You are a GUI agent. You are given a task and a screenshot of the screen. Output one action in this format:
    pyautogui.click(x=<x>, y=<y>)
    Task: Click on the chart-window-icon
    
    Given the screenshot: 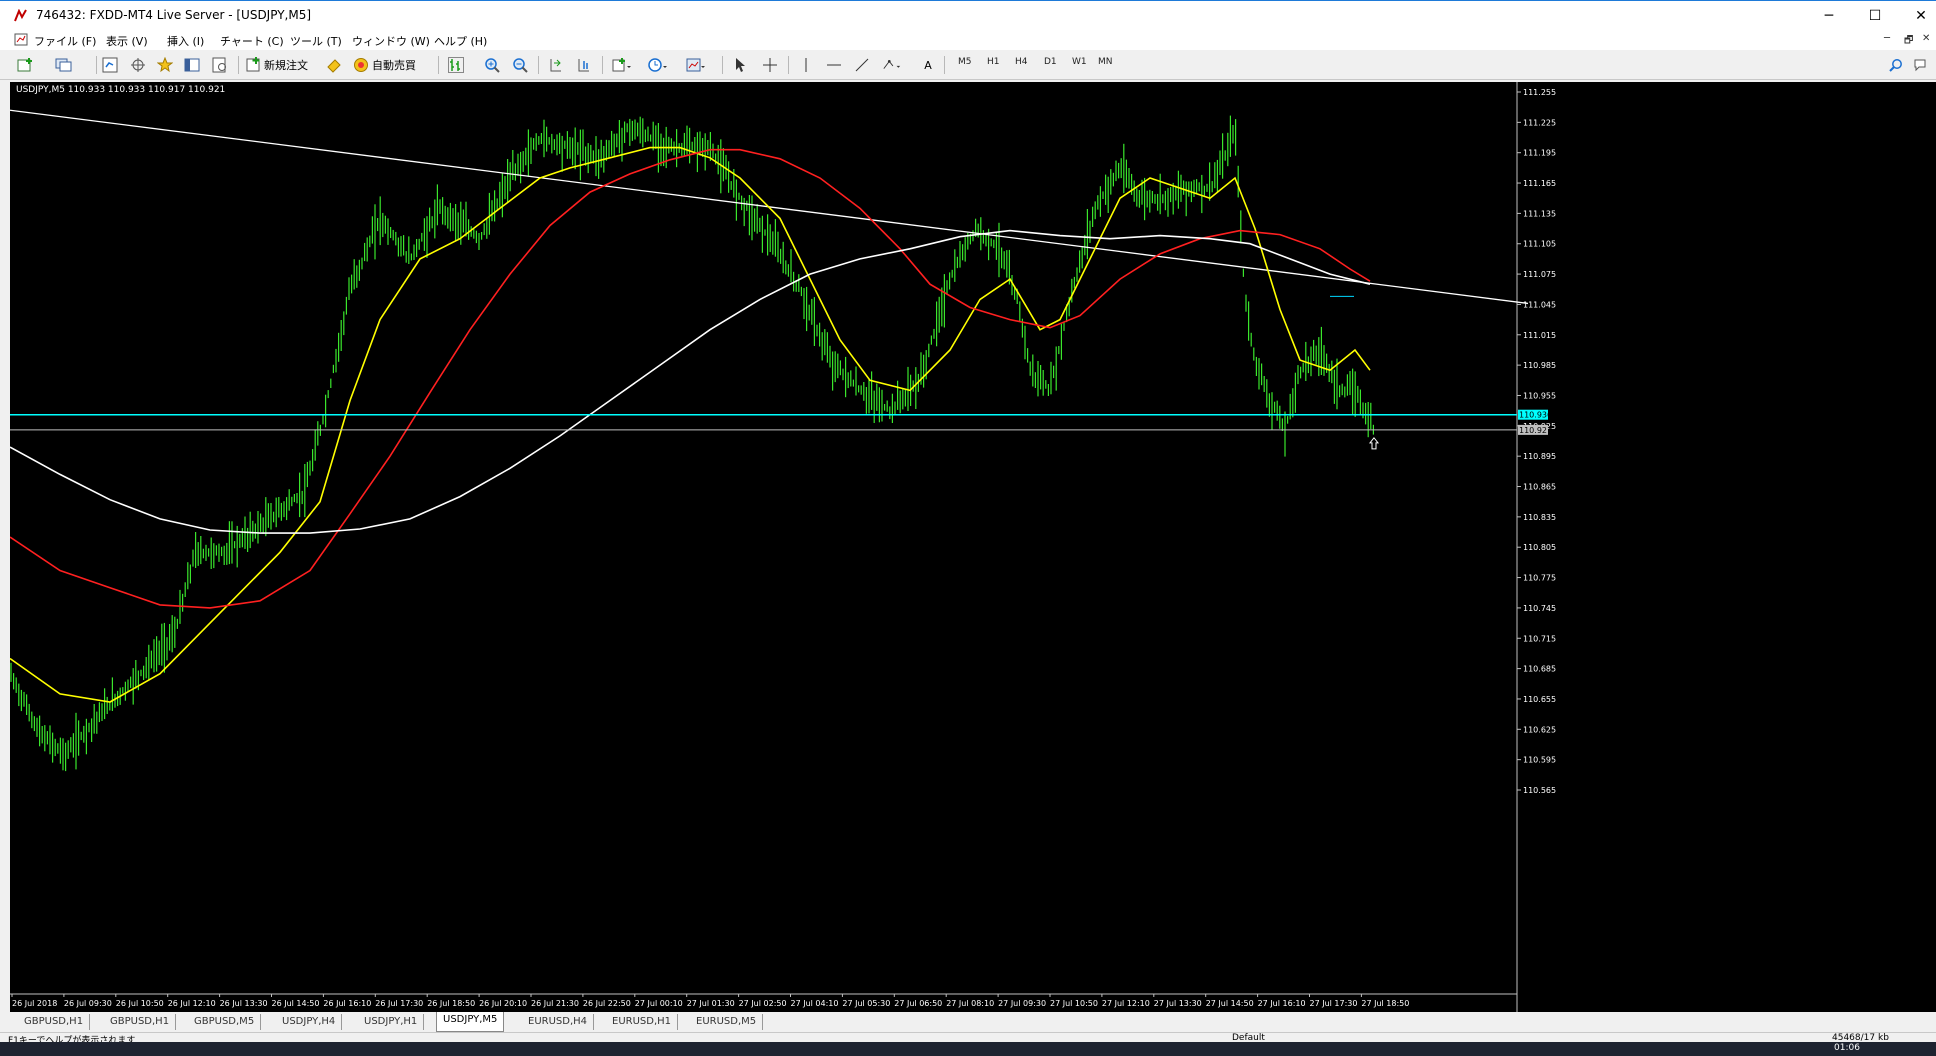 What is the action you would take?
    pyautogui.click(x=21, y=39)
    